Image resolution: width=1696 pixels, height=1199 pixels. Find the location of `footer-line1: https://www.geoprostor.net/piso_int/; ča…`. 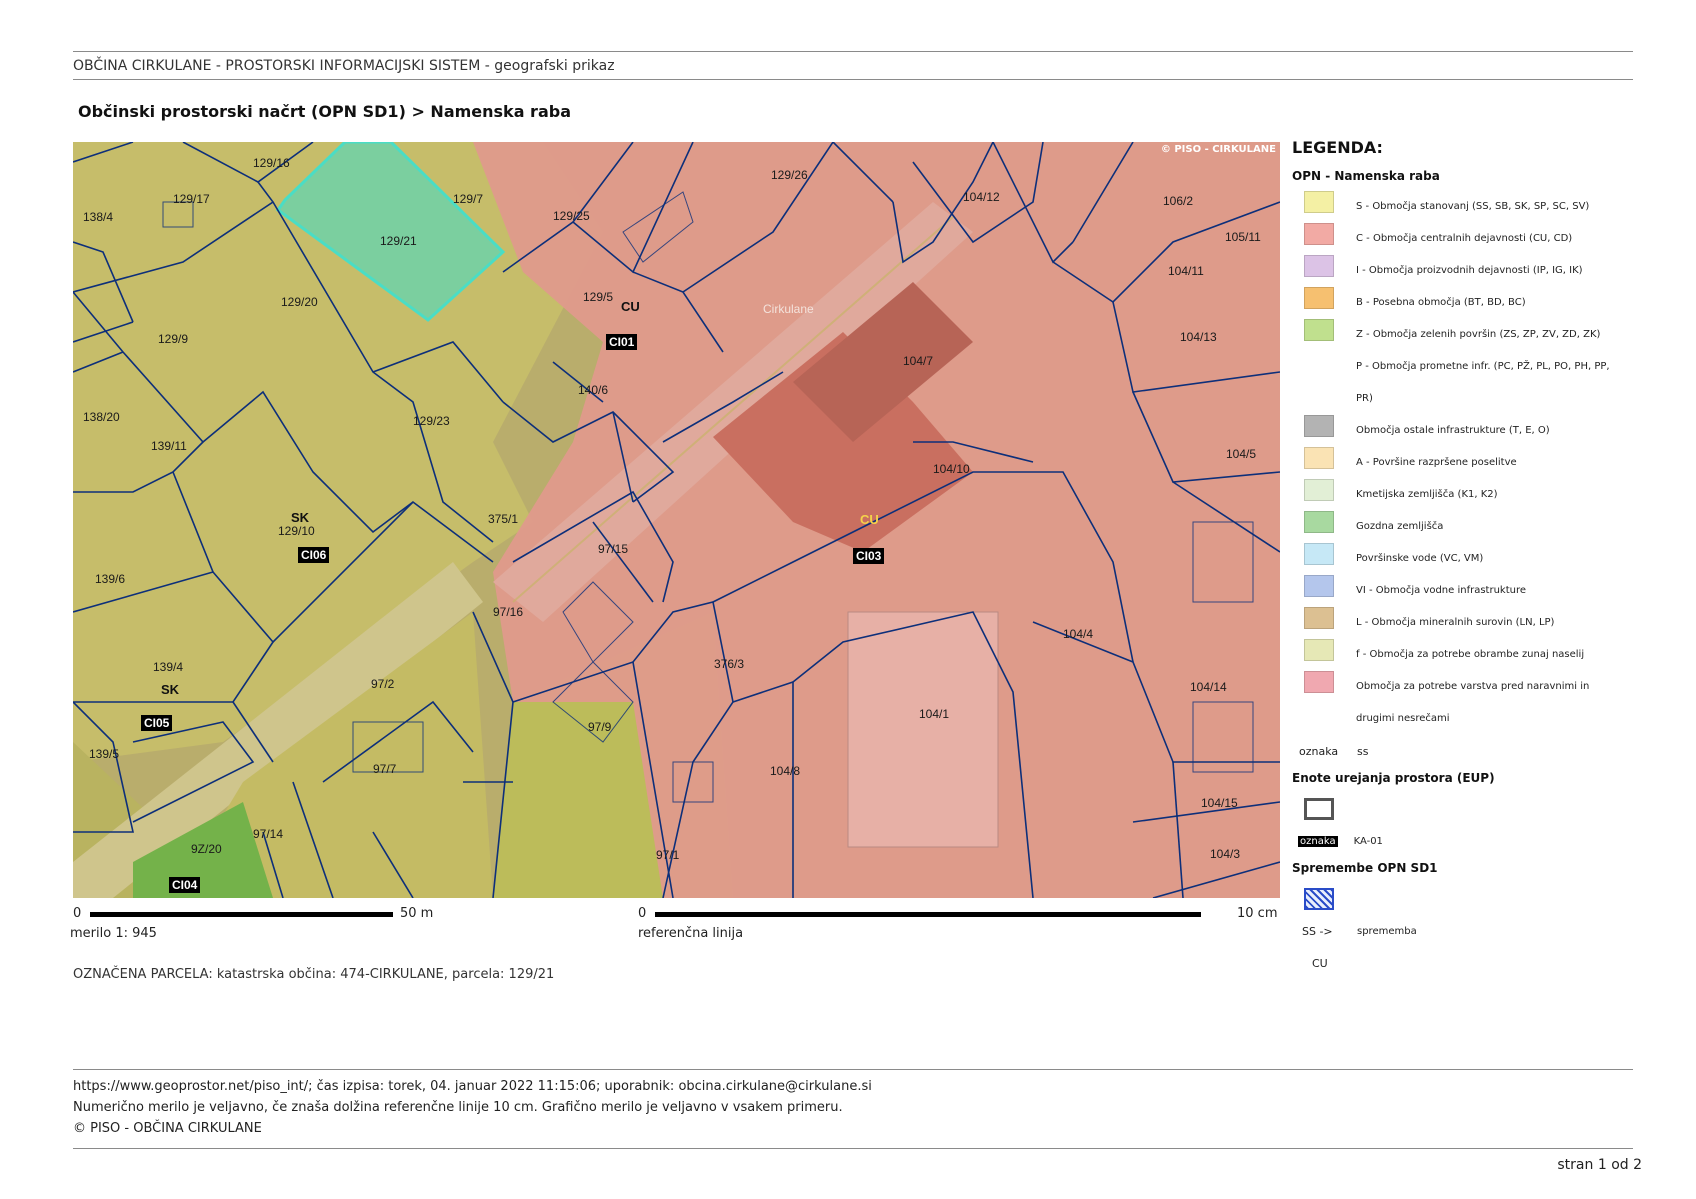

footer-line1: https://www.geoprostor.net/piso_int/; ča… is located at coordinates (472, 1086).